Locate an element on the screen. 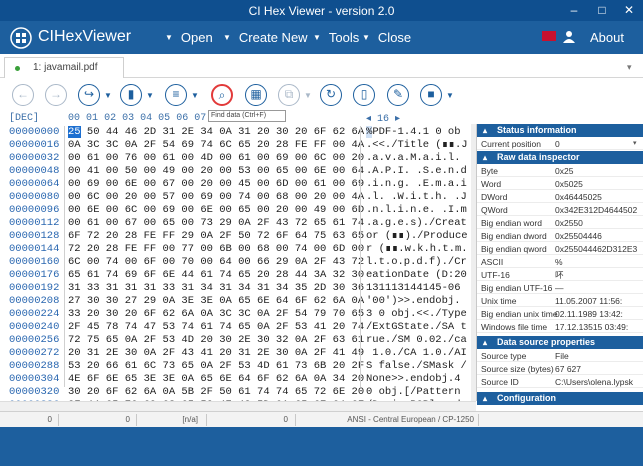 The height and width of the screenshot is (466, 643). ascii-row: or (∎∎)./Produce is located at coordinates (417, 236).